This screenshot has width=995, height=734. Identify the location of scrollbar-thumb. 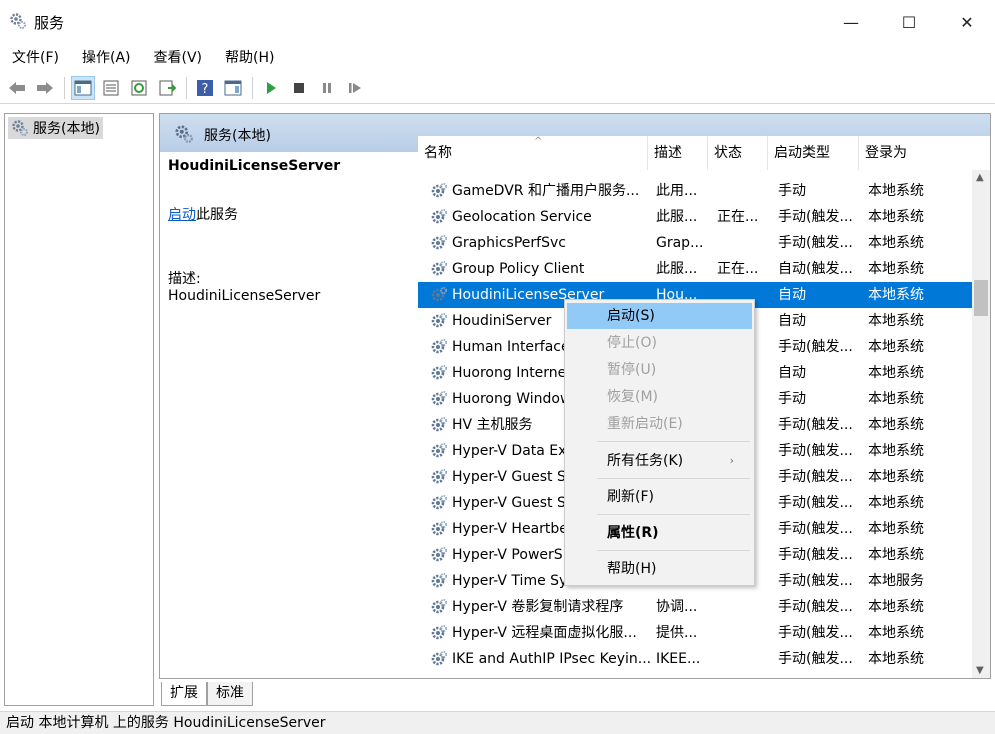
(981, 298).